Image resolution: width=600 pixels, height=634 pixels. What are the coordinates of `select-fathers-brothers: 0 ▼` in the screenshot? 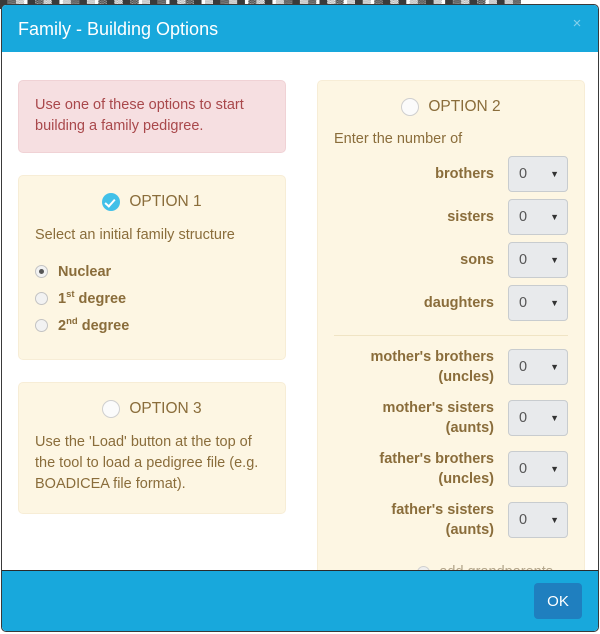 It's located at (538, 469).